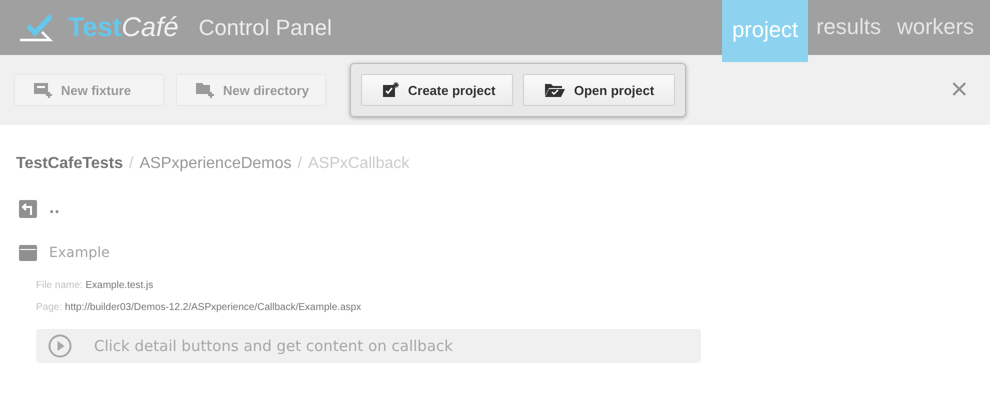  What do you see at coordinates (265, 27) in the screenshot?
I see `app-title: Control Panel` at bounding box center [265, 27].